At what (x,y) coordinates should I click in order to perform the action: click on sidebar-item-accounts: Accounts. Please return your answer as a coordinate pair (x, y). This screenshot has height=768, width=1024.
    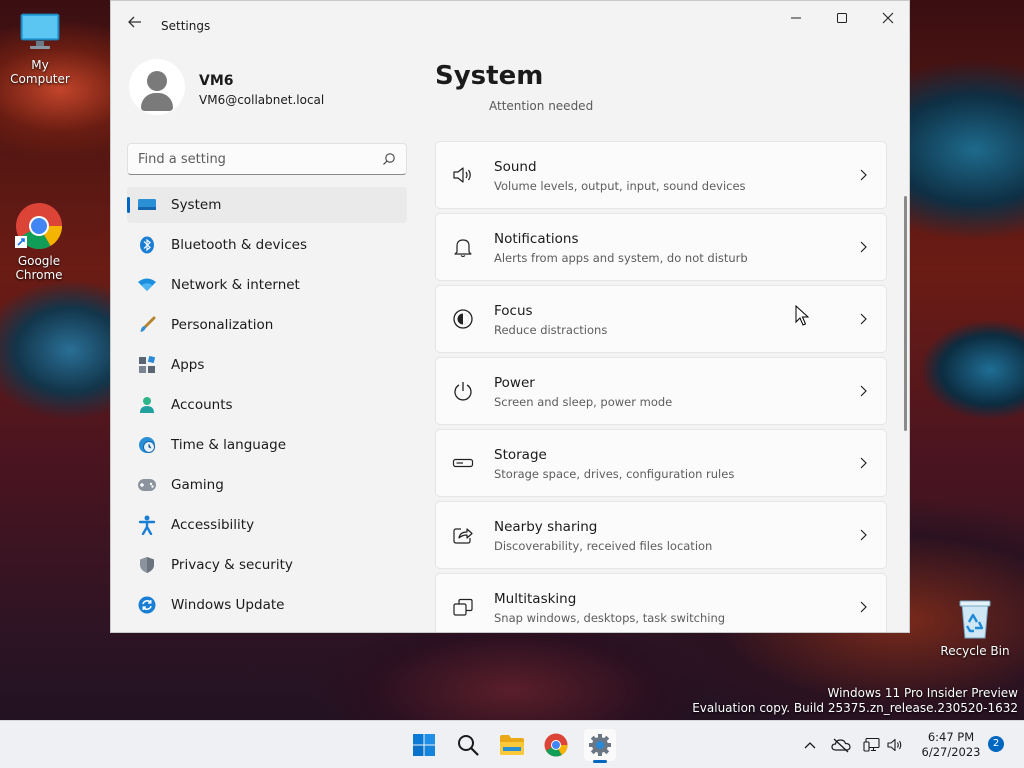
    Looking at the image, I should click on (267, 405).